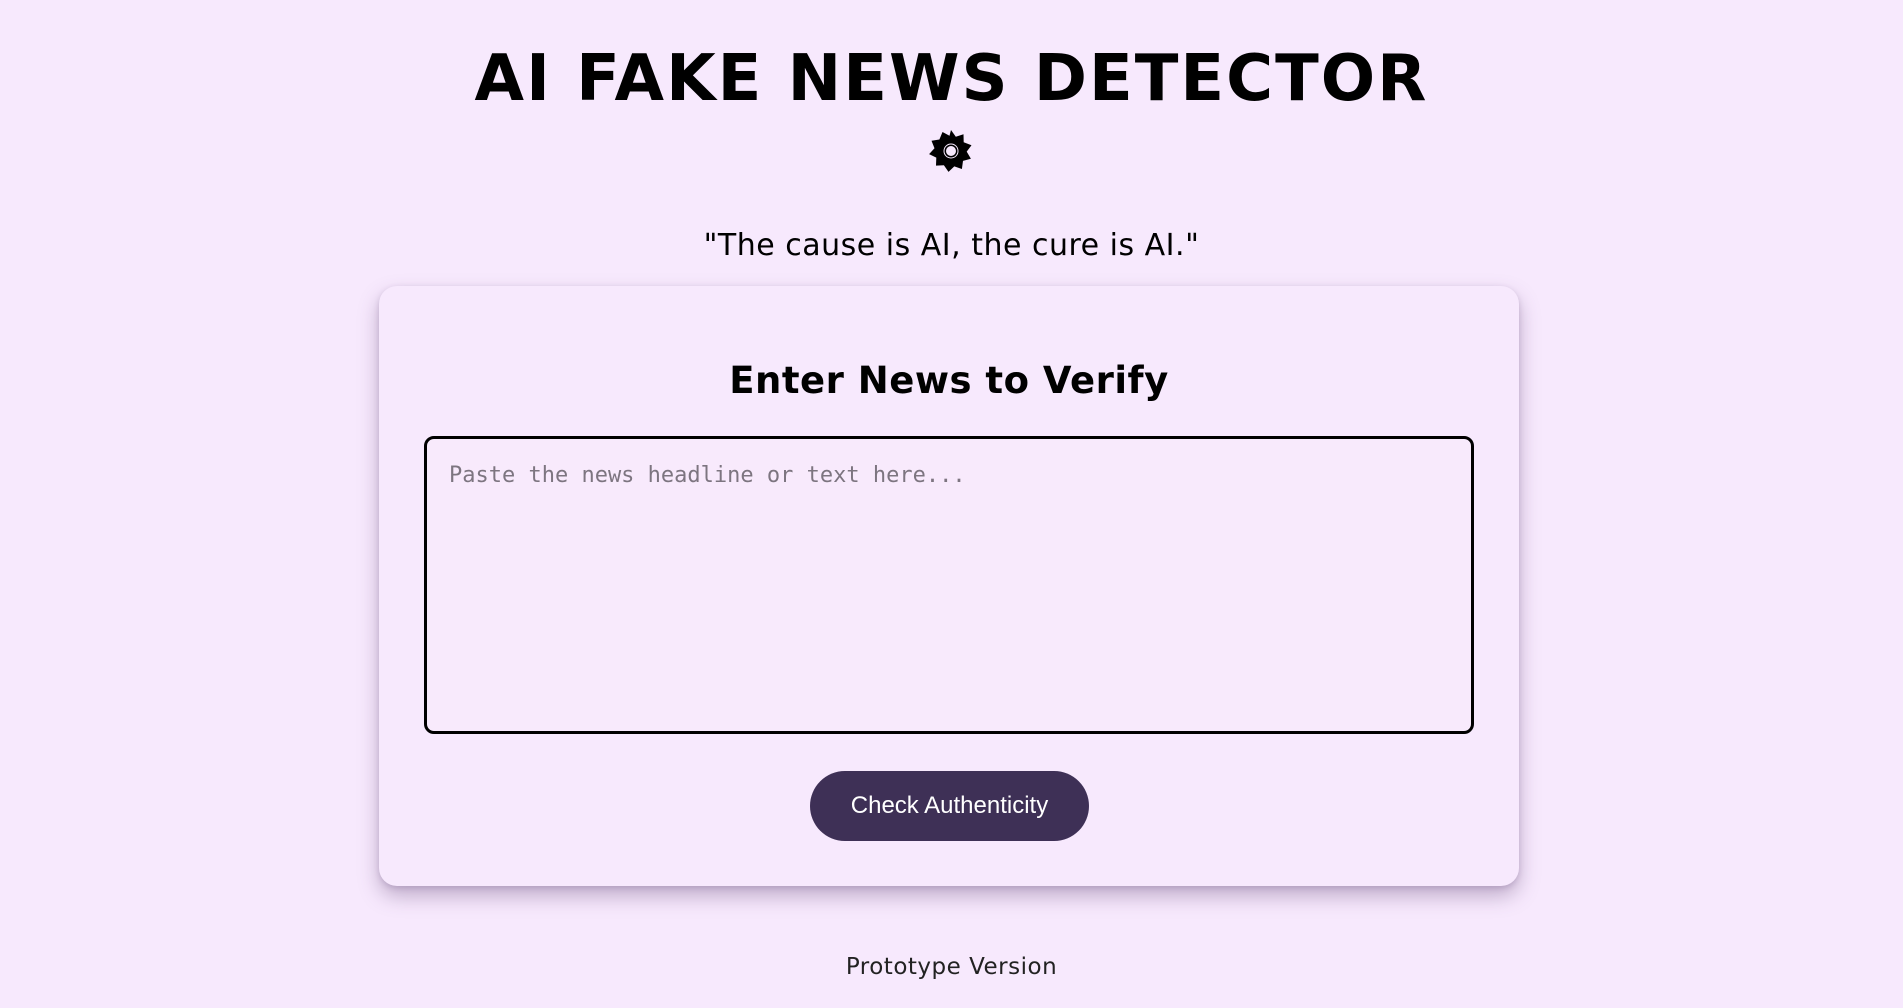 This screenshot has height=1008, width=1903. I want to click on check-authenticity-button: Check Authenticity, so click(949, 806).